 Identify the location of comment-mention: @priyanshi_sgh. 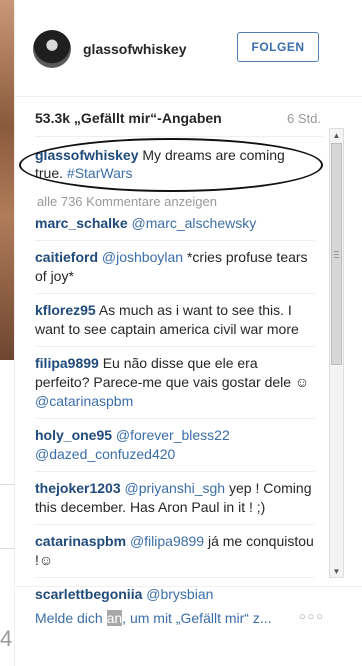
(175, 488).